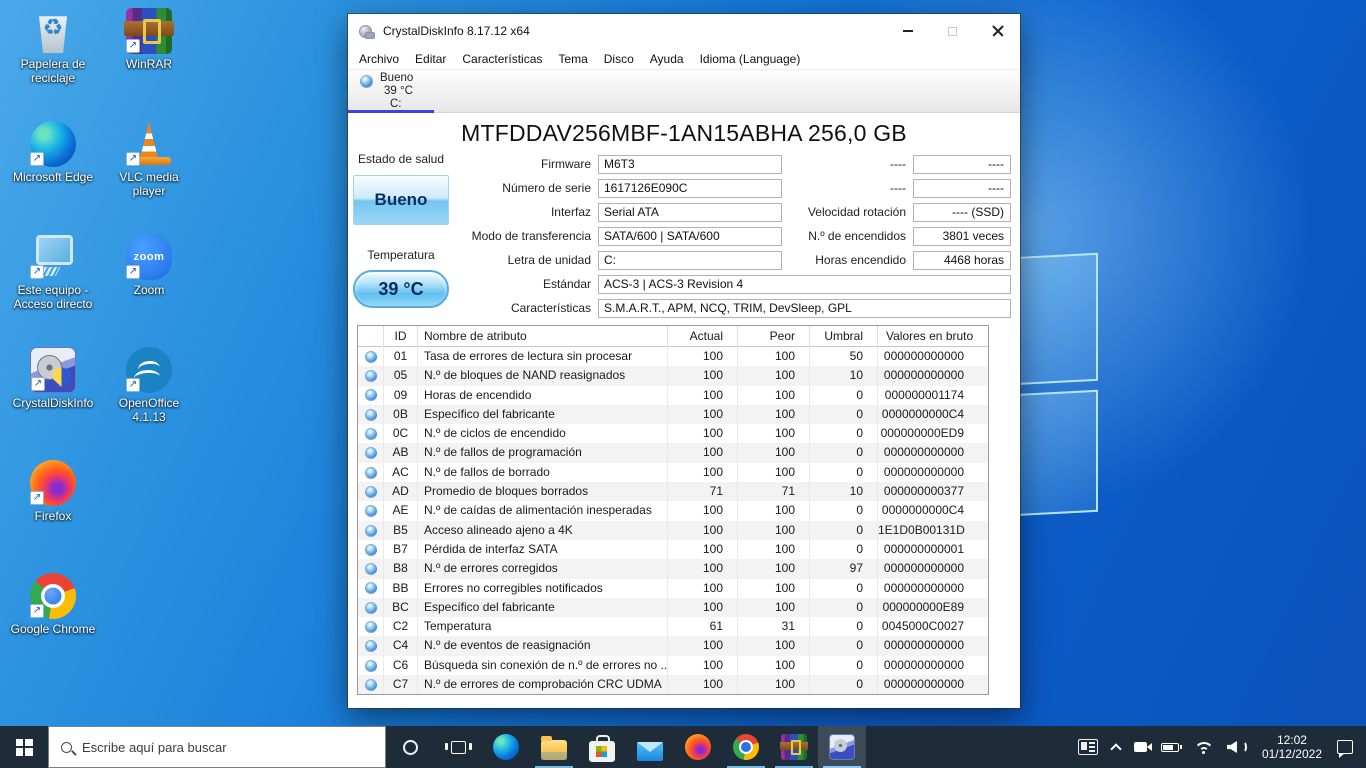  I want to click on drive-selector-bar: Bueno 39 °C C:, so click(684, 91).